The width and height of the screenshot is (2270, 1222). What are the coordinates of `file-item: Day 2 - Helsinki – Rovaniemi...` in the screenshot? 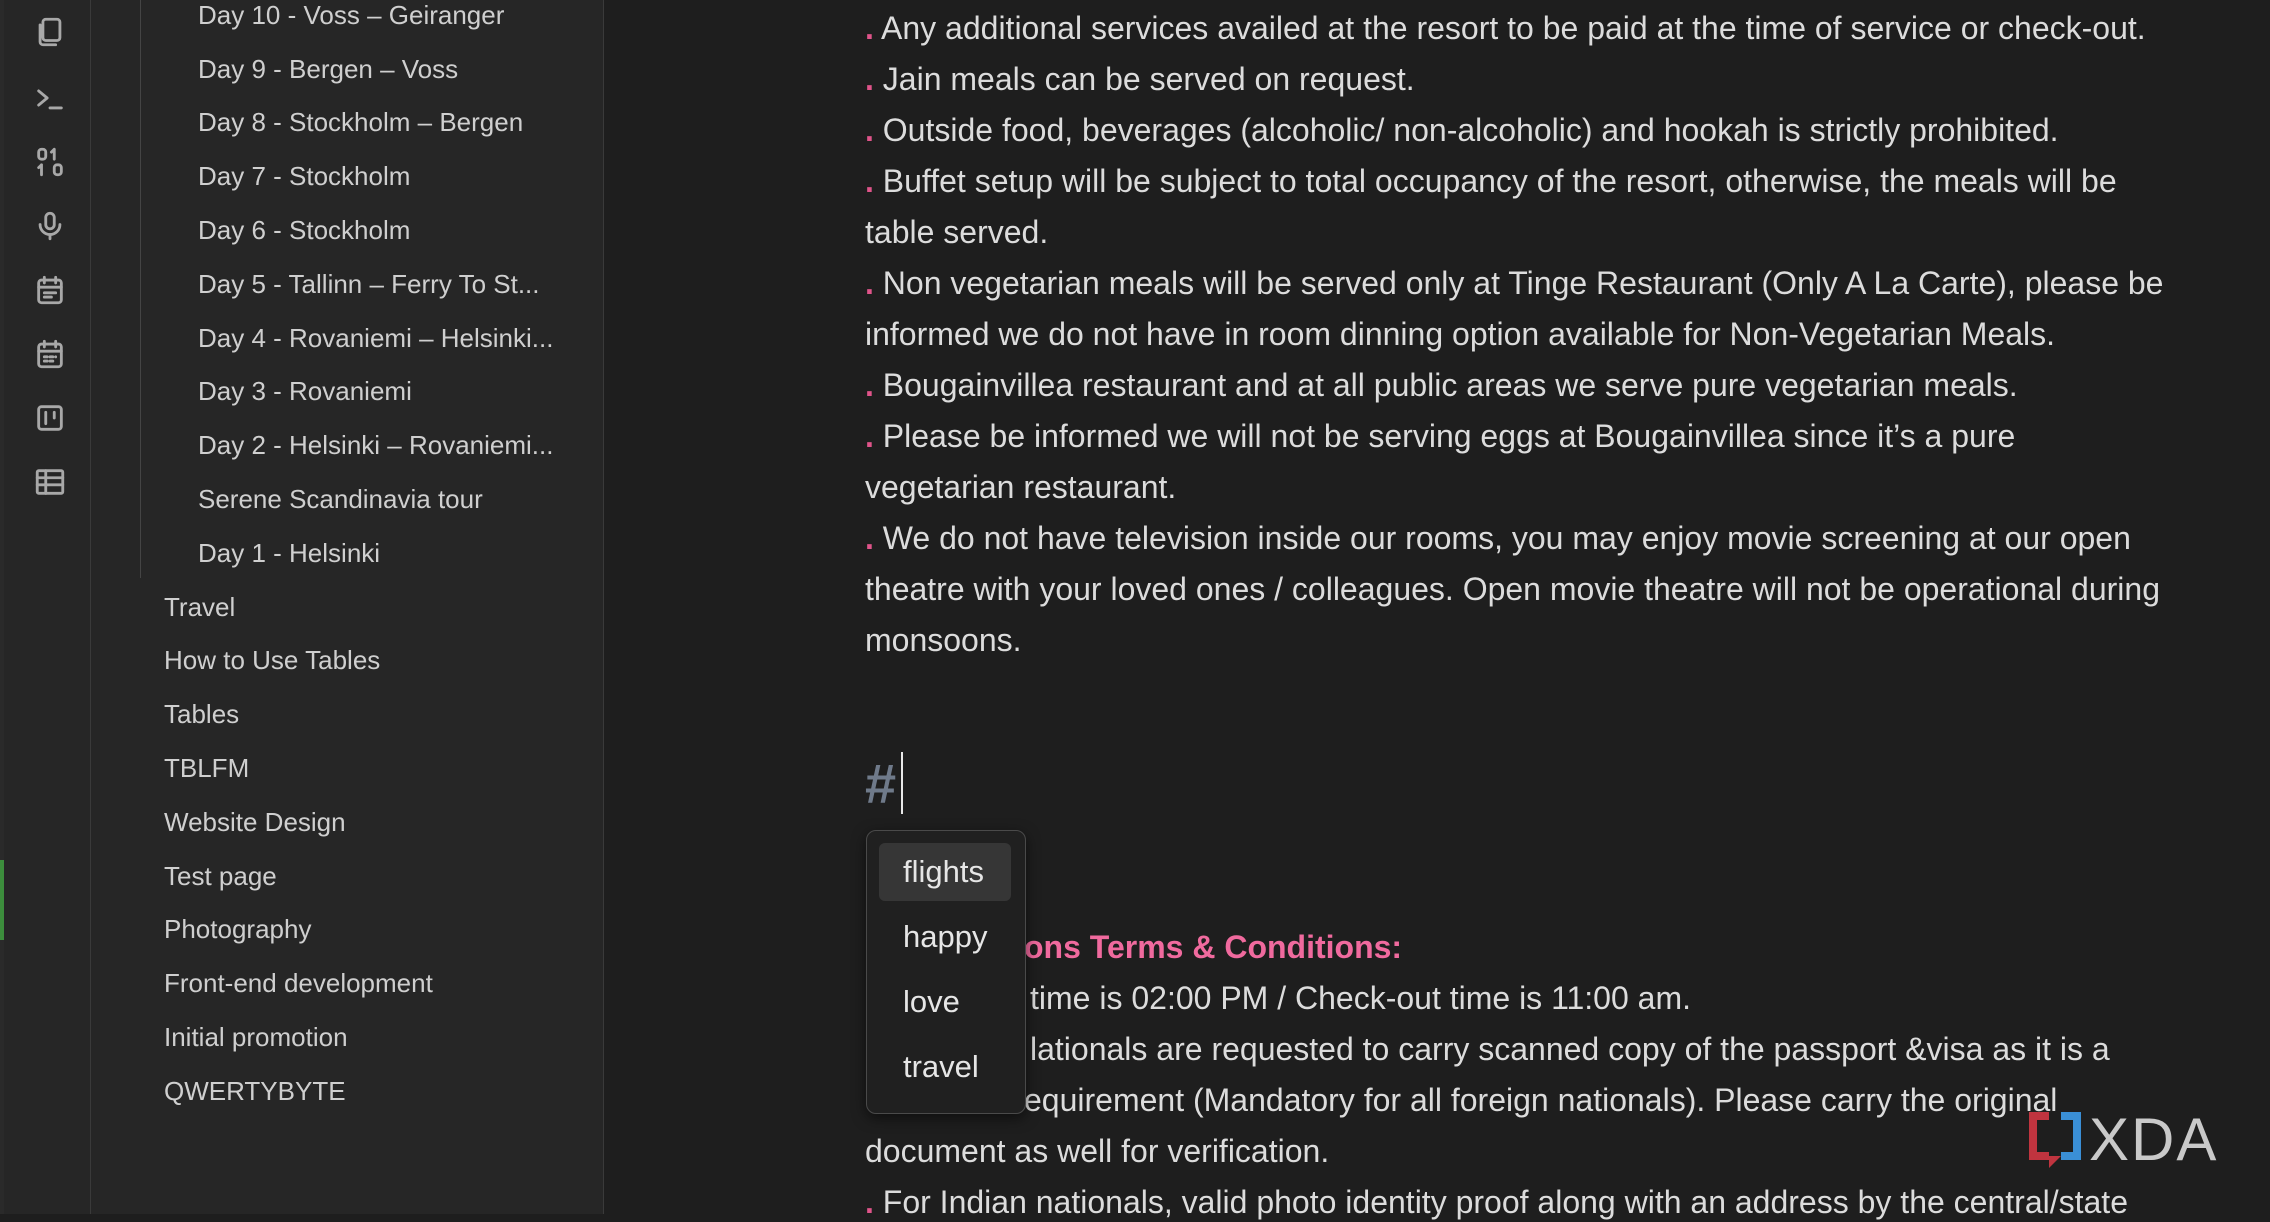 It's located at (375, 445).